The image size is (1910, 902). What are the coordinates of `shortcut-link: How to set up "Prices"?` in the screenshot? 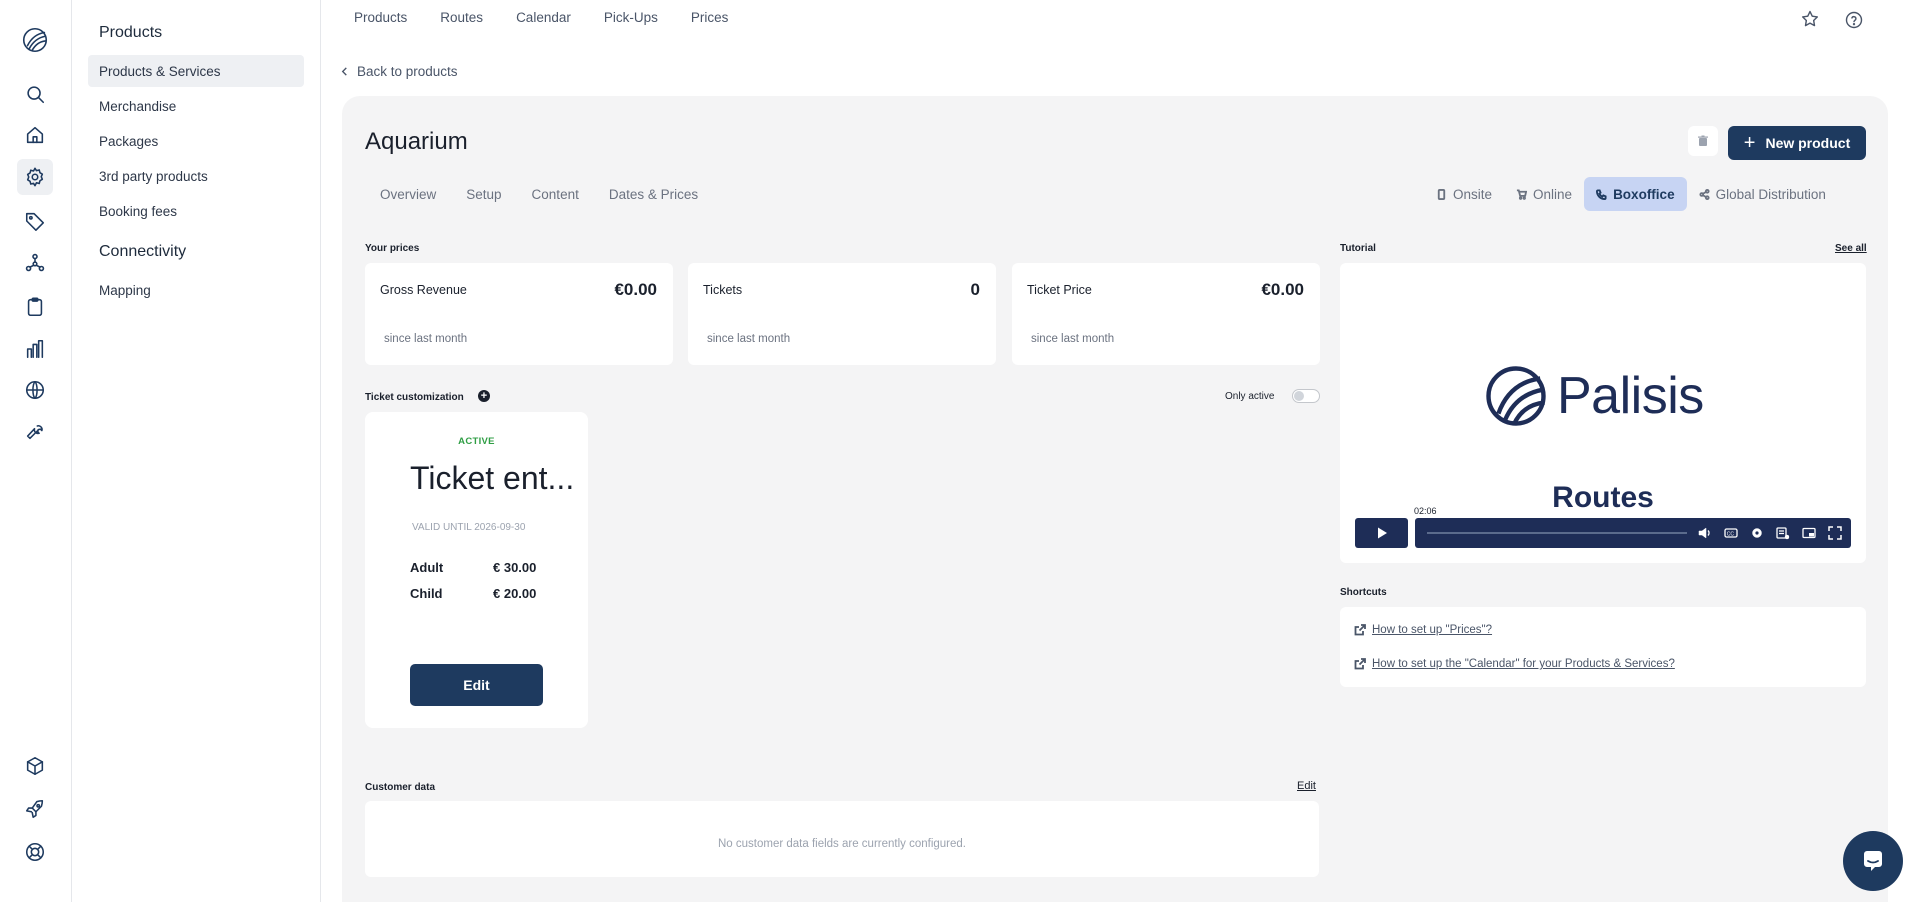 It's located at (1423, 630).